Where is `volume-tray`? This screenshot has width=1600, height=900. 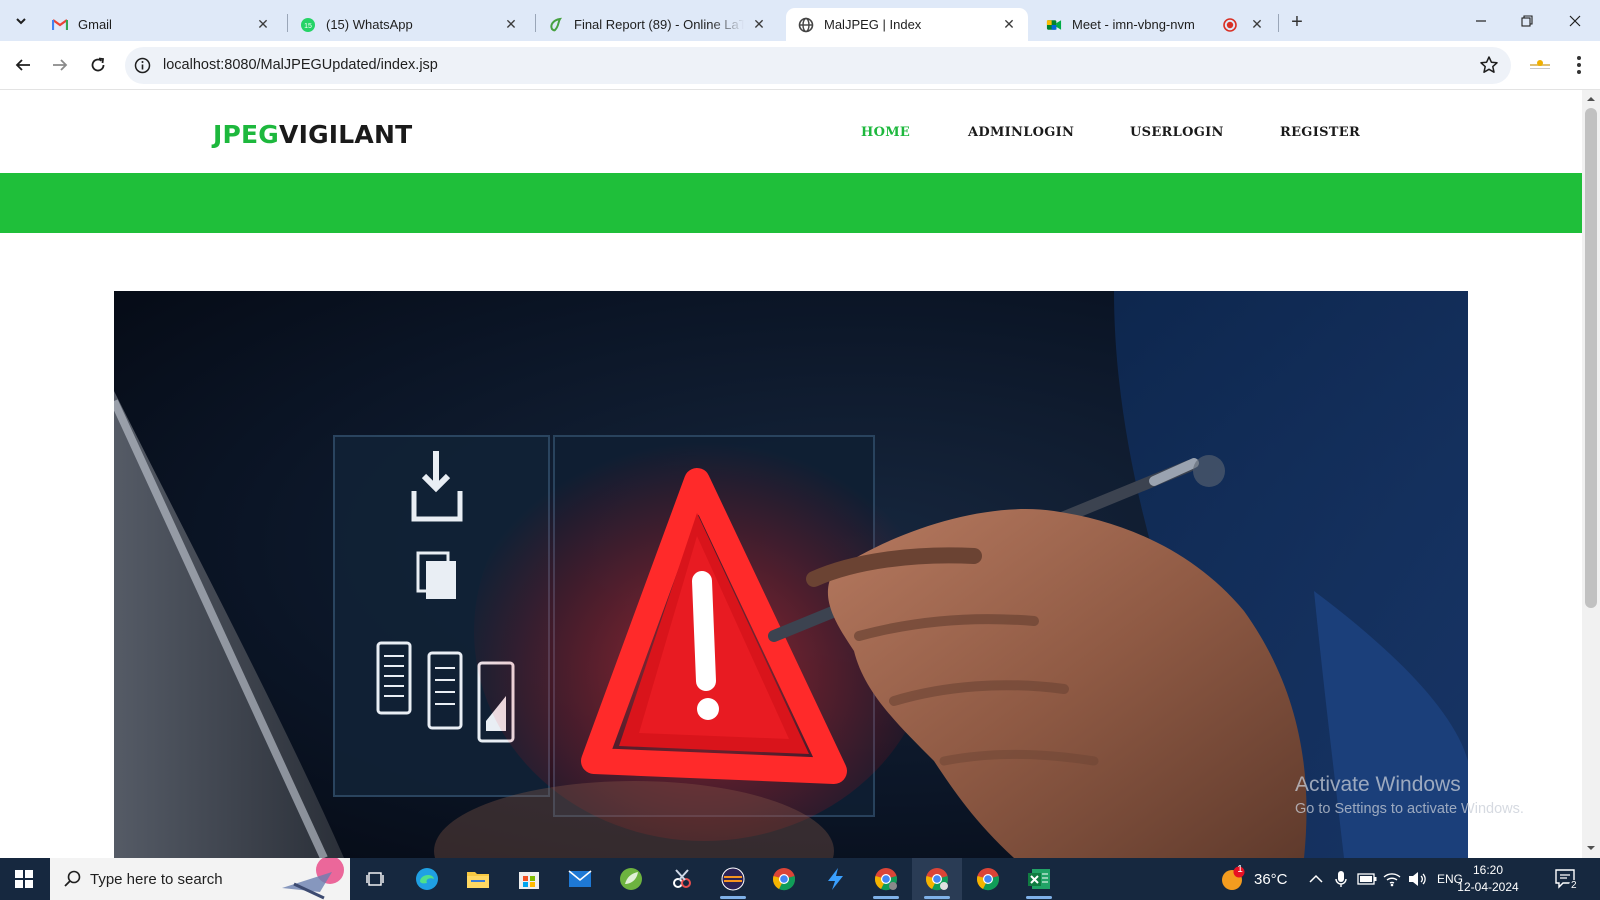 volume-tray is located at coordinates (1418, 879).